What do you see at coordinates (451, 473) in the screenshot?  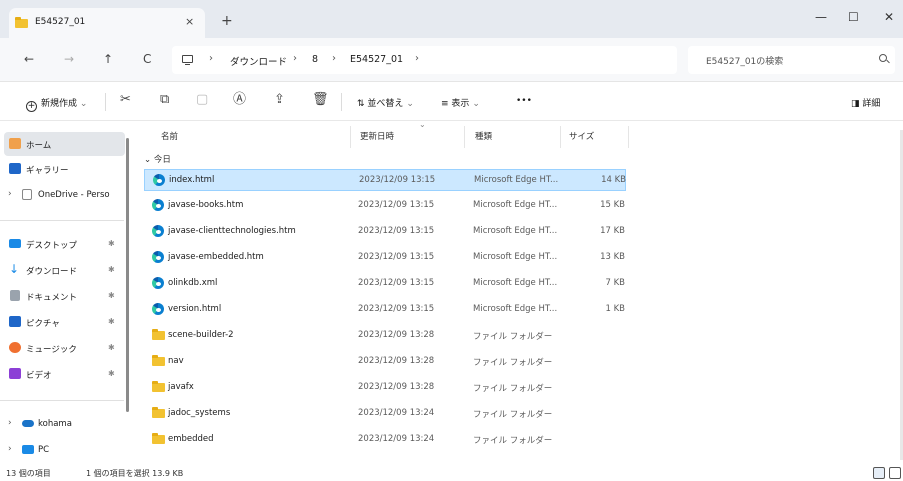 I see `status-bar: 13 個の項目 1 個の項目を選択 13.9 KB` at bounding box center [451, 473].